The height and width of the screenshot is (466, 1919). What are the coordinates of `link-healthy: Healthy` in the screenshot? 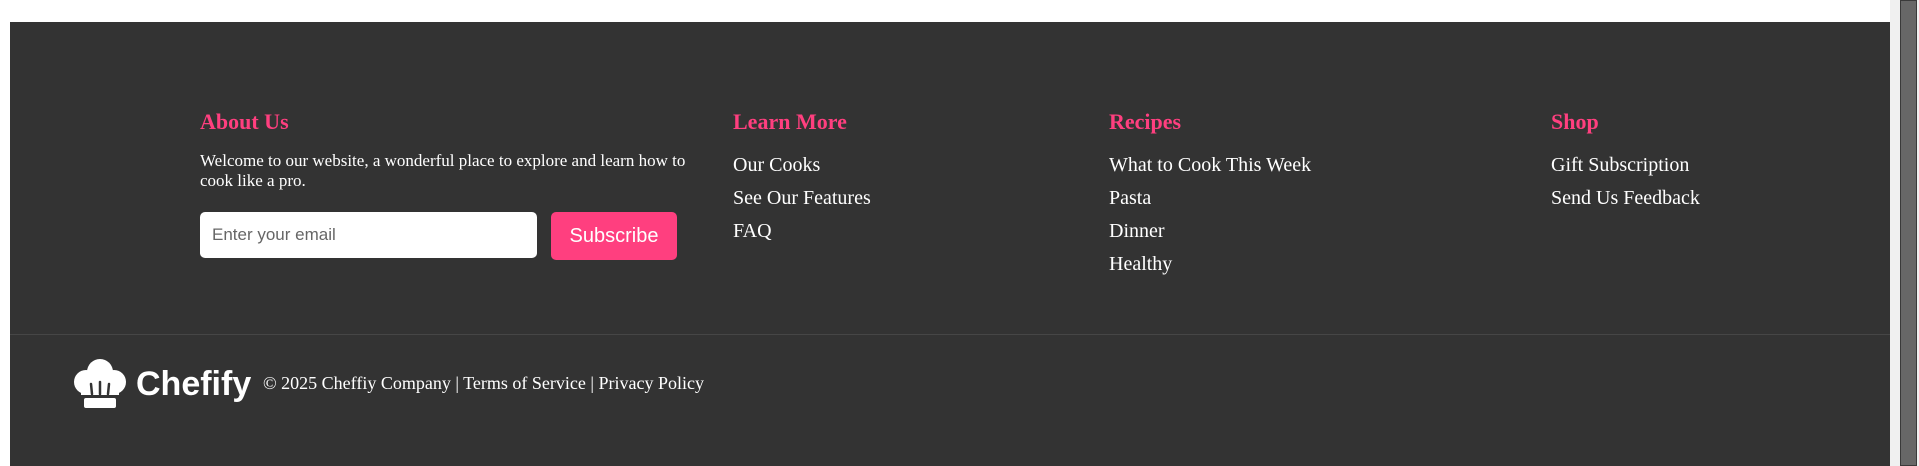 It's located at (1140, 264).